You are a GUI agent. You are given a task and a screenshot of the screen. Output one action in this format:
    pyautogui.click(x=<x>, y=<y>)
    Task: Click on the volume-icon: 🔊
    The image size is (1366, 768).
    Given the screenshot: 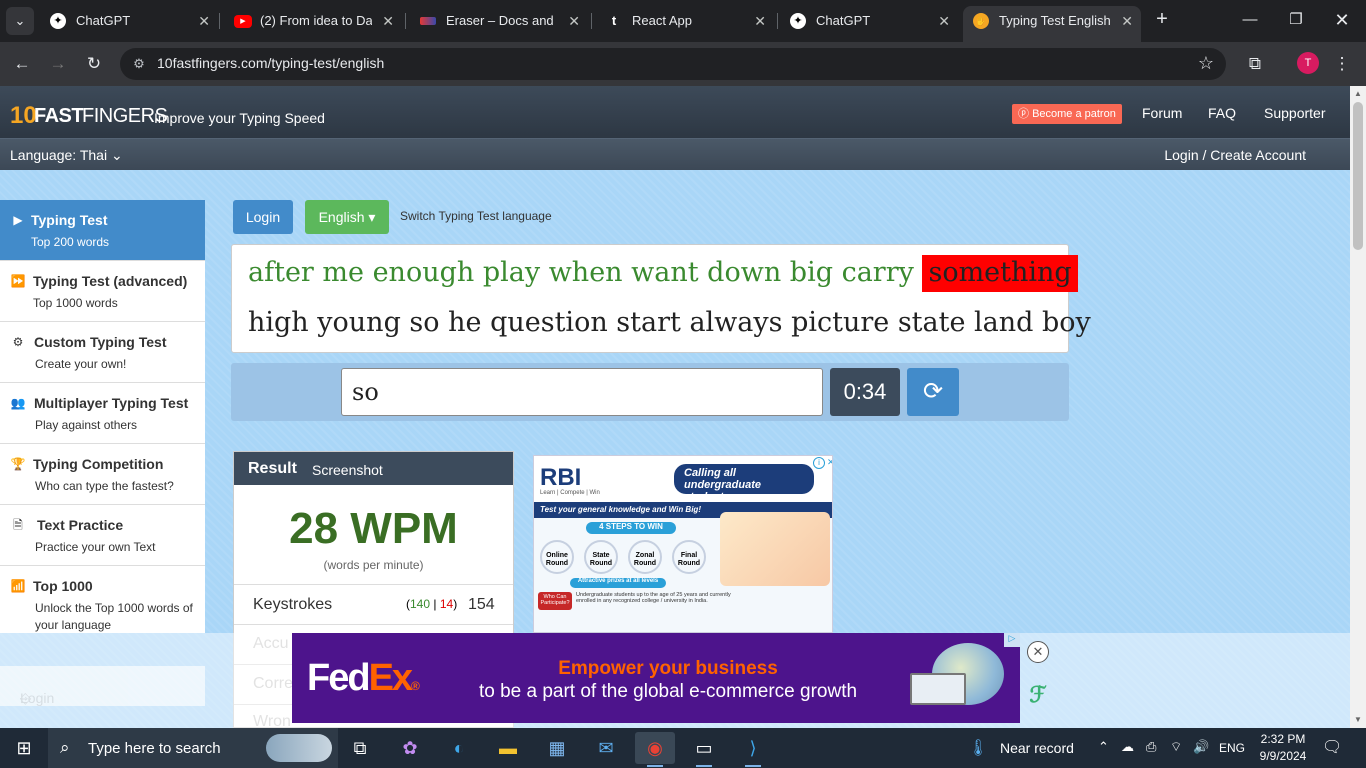 What is the action you would take?
    pyautogui.click(x=1201, y=747)
    